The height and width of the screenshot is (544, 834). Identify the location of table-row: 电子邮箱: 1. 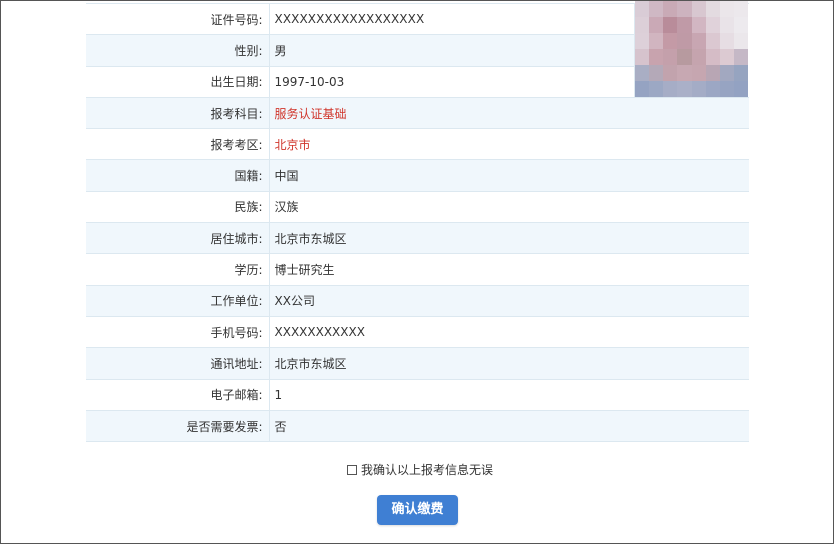
(417, 394).